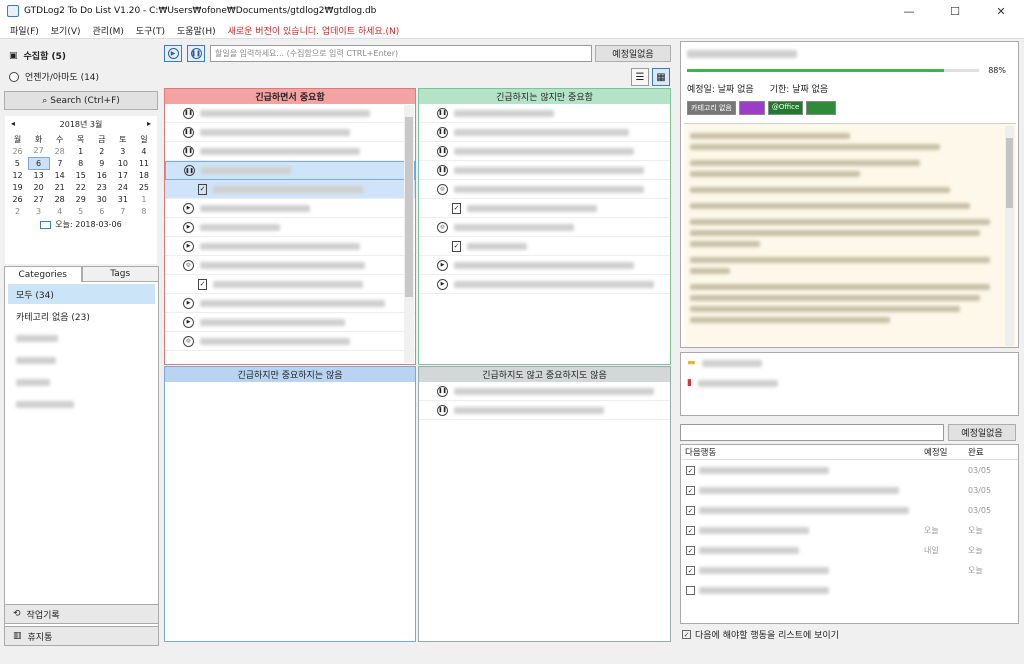 Image resolution: width=1024 pixels, height=664 pixels. Describe the element at coordinates (81, 294) in the screenshot. I see `category-all: 모두 (34)` at that location.